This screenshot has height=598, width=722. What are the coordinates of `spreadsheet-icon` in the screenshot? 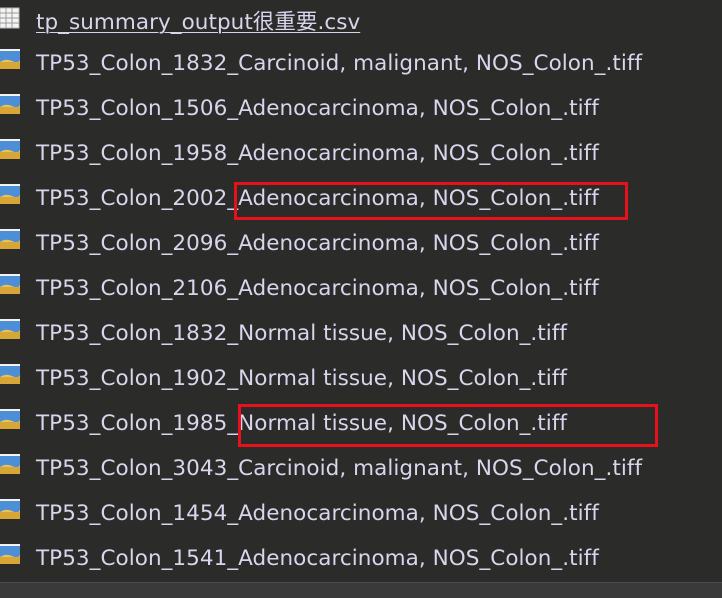 It's located at (10, 18).